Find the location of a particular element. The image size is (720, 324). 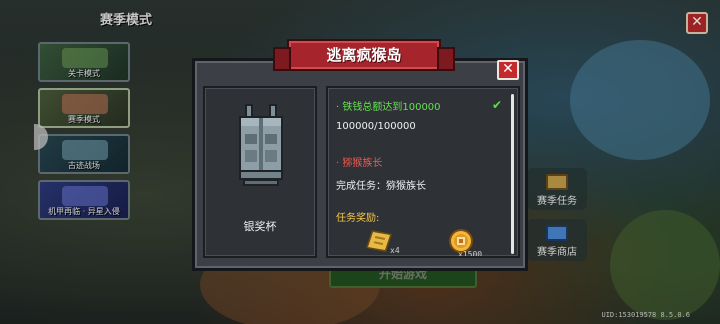

task2-desc: 完成任务：猕猴族长 is located at coordinates (381, 186).